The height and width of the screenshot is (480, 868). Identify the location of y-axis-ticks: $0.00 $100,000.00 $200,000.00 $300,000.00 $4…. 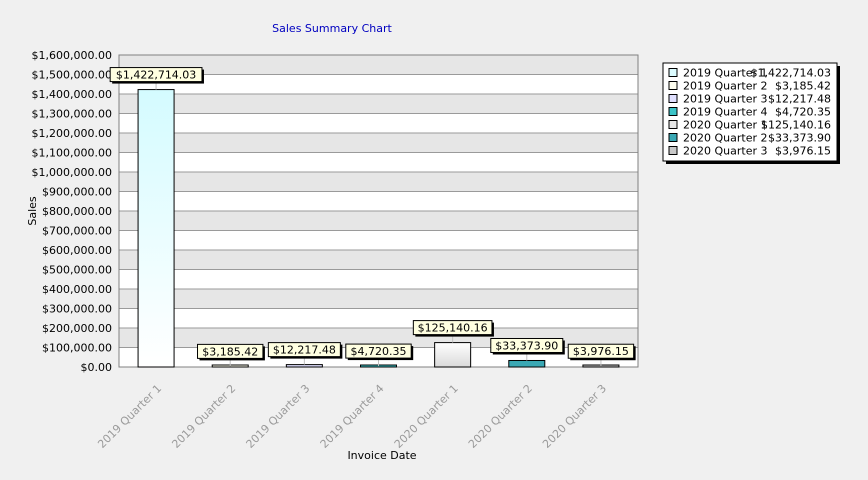
(72, 211).